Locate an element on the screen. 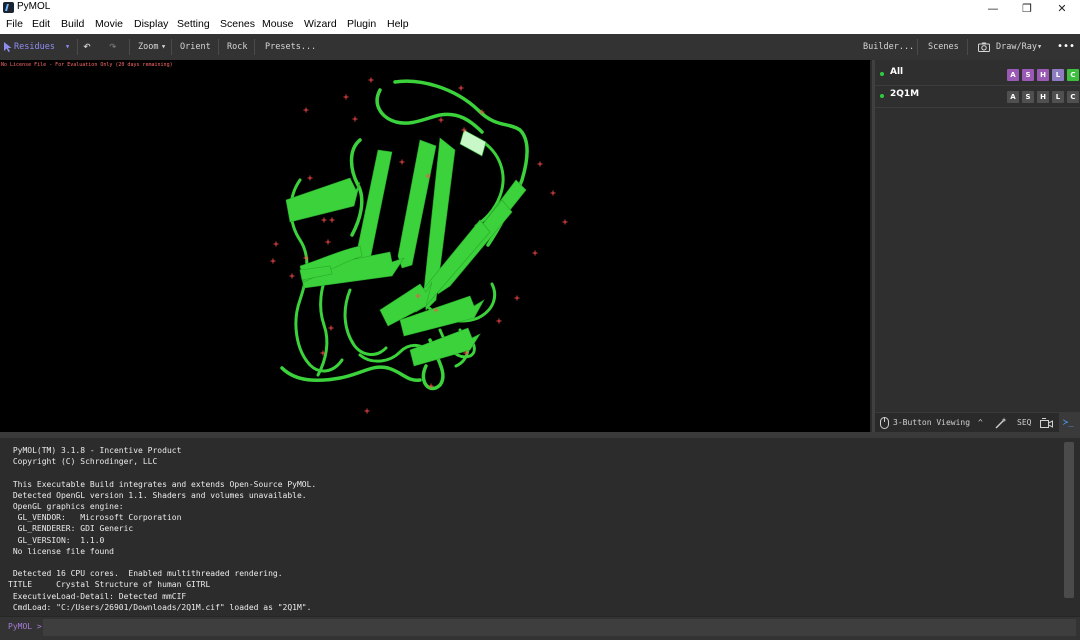 The height and width of the screenshot is (640, 1080). more-options-icon: ••• is located at coordinates (1066, 47).